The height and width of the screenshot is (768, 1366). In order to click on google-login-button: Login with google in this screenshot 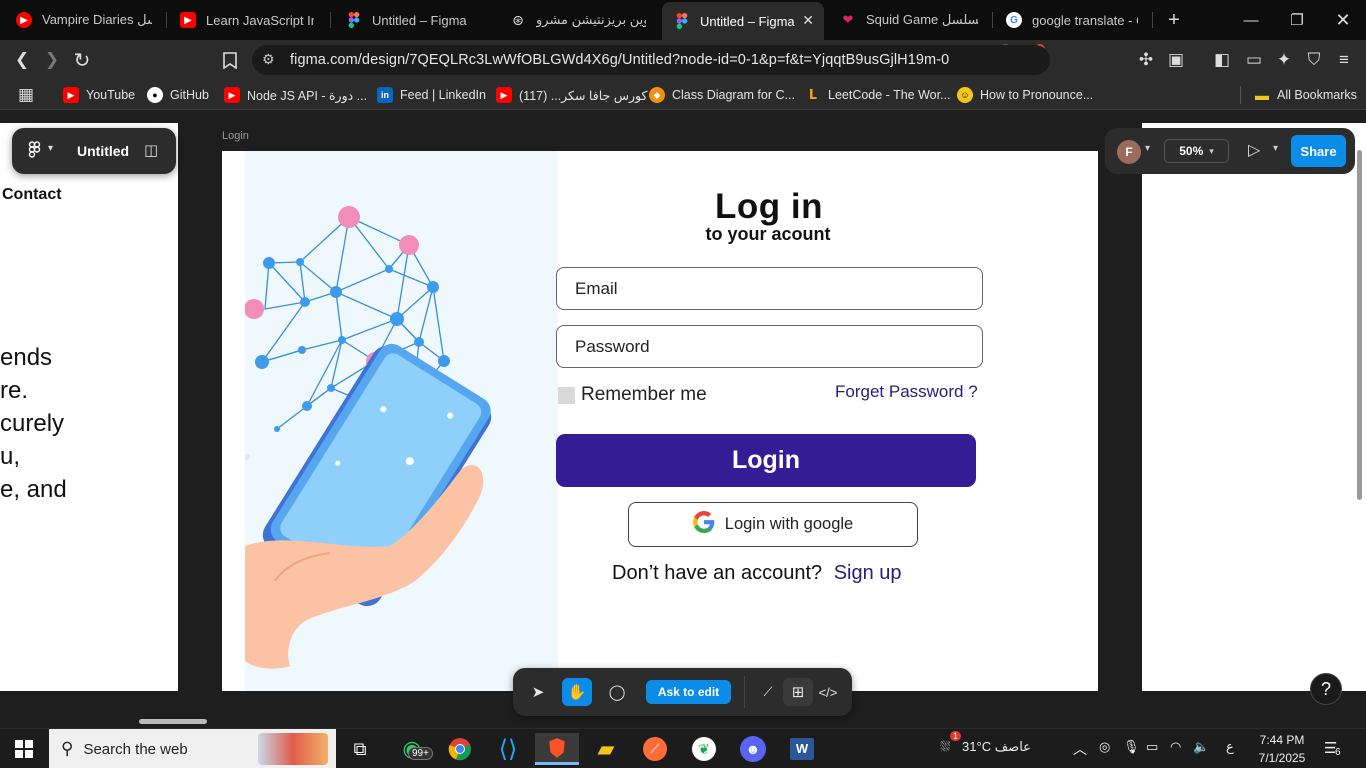, I will do `click(773, 524)`.